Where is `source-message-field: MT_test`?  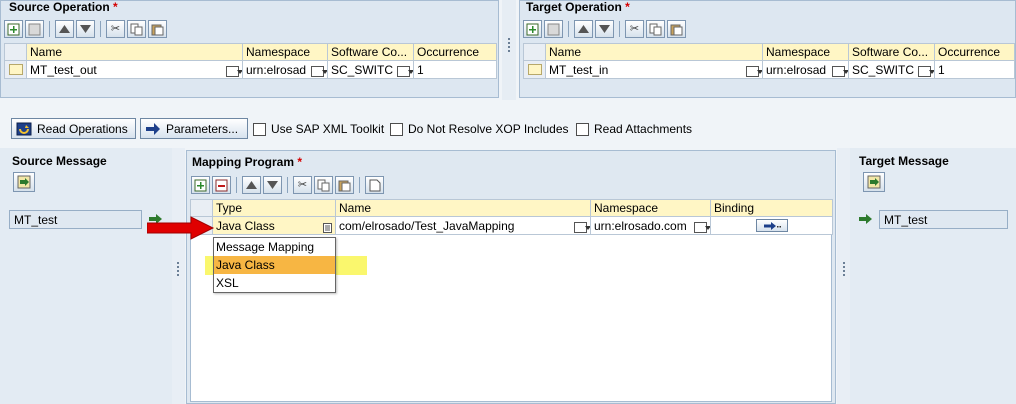 source-message-field: MT_test is located at coordinates (75, 219).